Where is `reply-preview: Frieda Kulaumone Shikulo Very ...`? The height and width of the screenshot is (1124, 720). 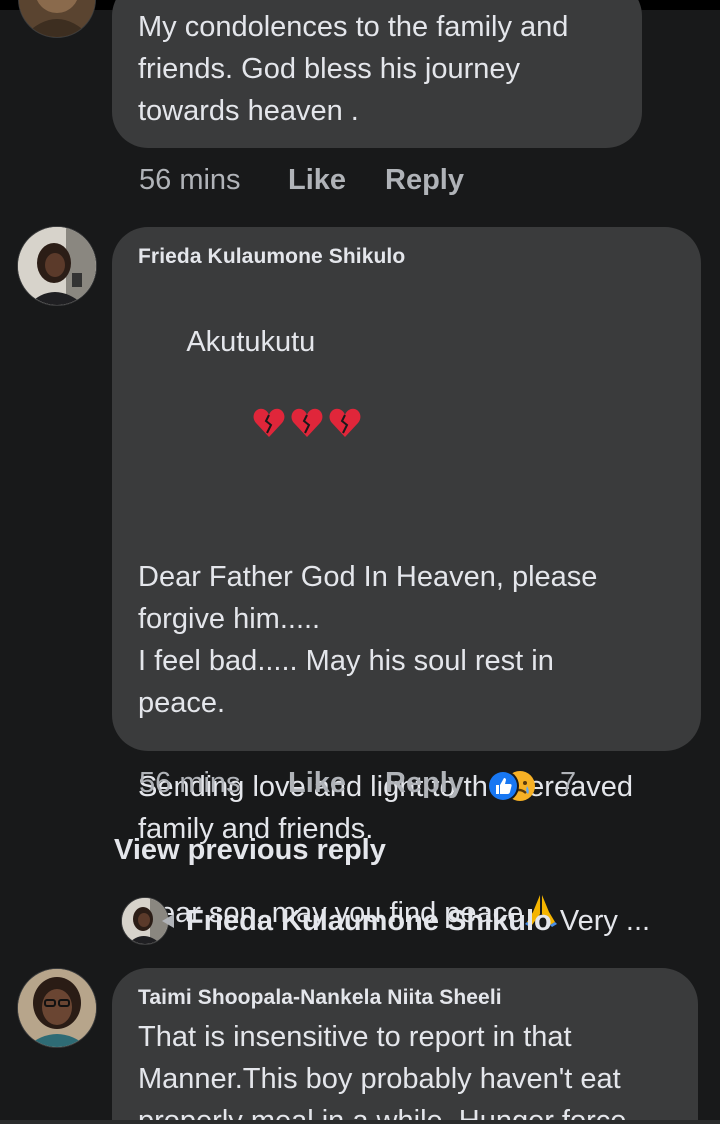
reply-preview: Frieda Kulaumone Shikulo Very ... is located at coordinates (418, 921).